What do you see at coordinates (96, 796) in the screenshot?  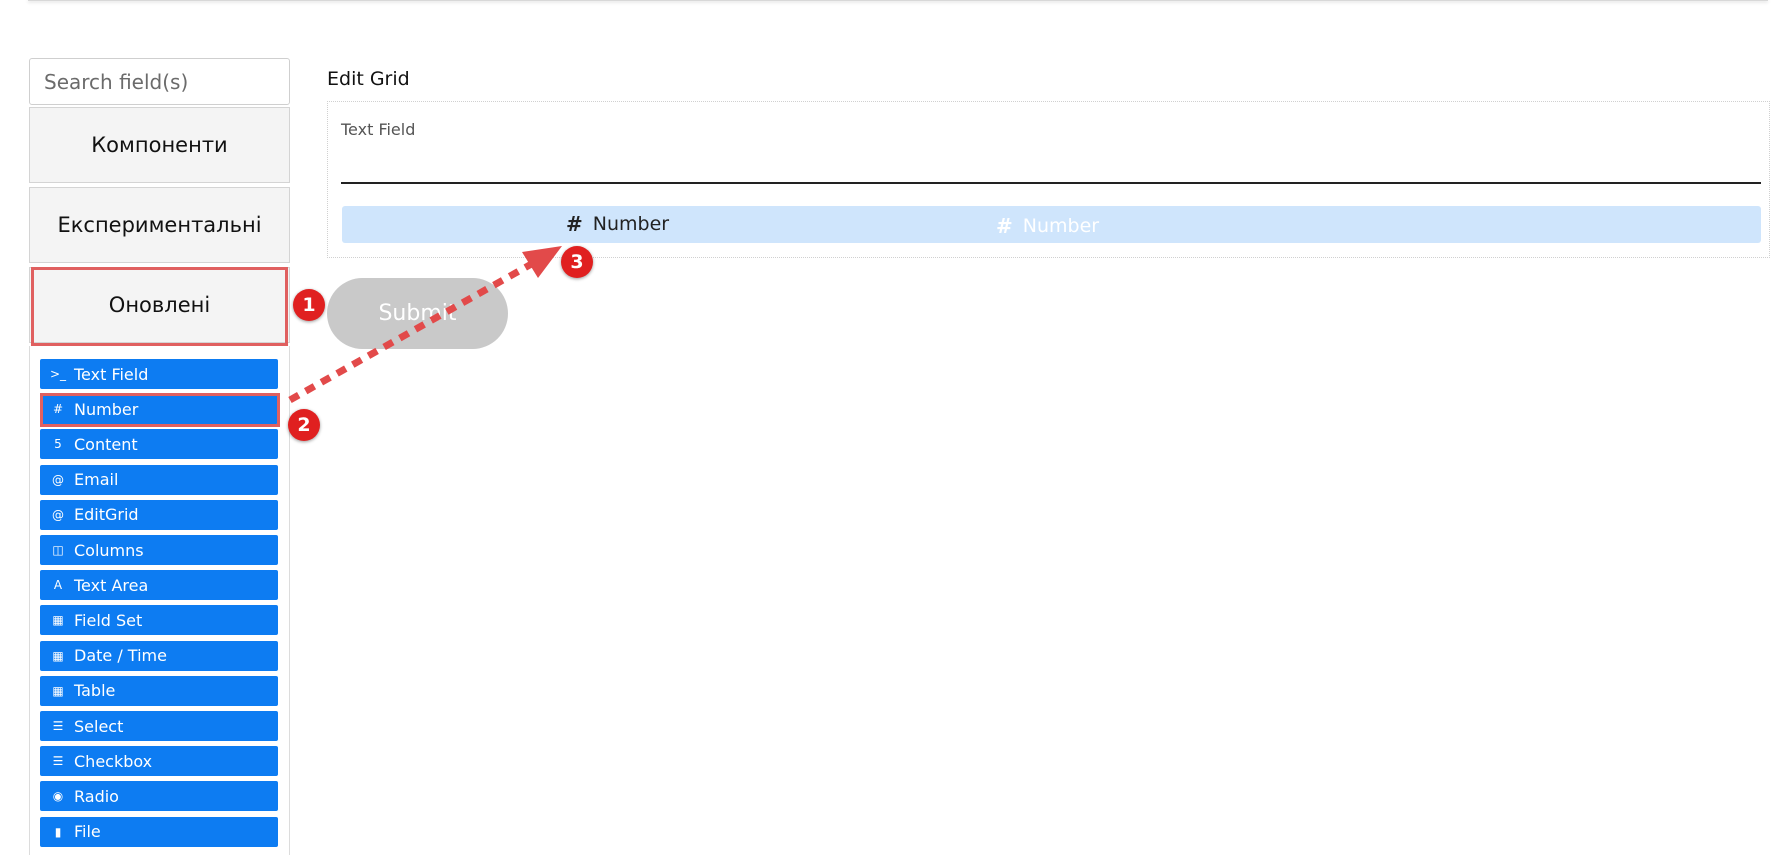 I see `component-label: Radio` at bounding box center [96, 796].